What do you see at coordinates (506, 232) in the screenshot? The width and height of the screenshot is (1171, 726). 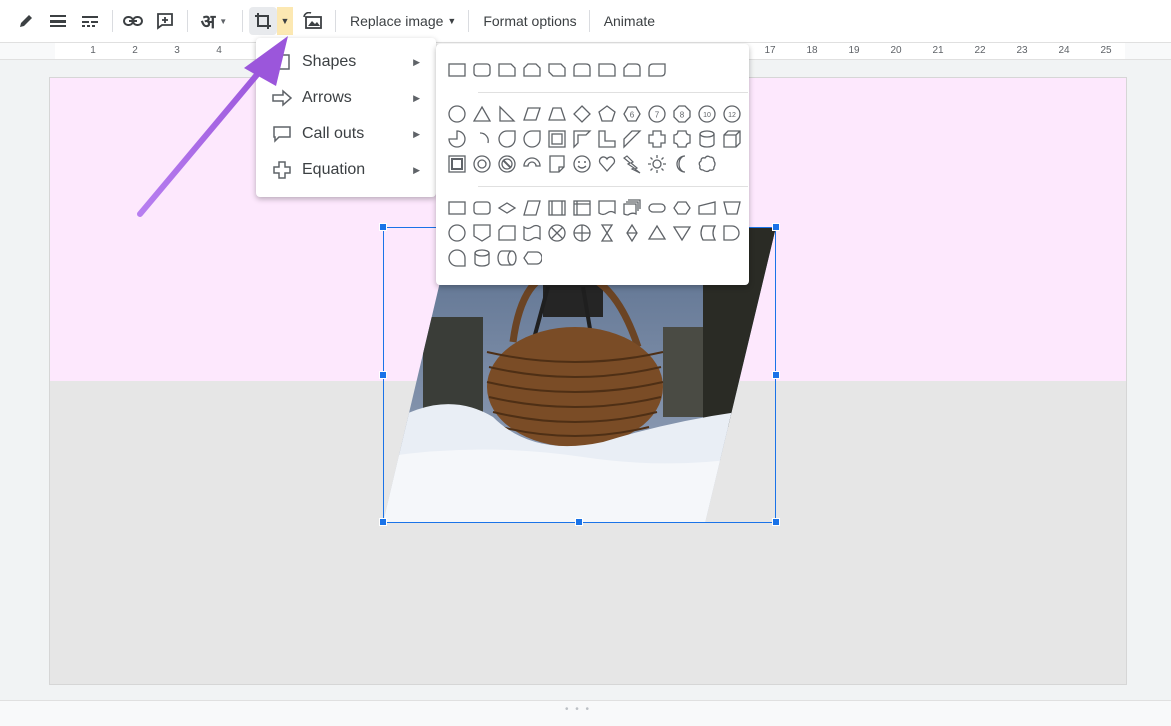 I see `flowchart-card-icon` at bounding box center [506, 232].